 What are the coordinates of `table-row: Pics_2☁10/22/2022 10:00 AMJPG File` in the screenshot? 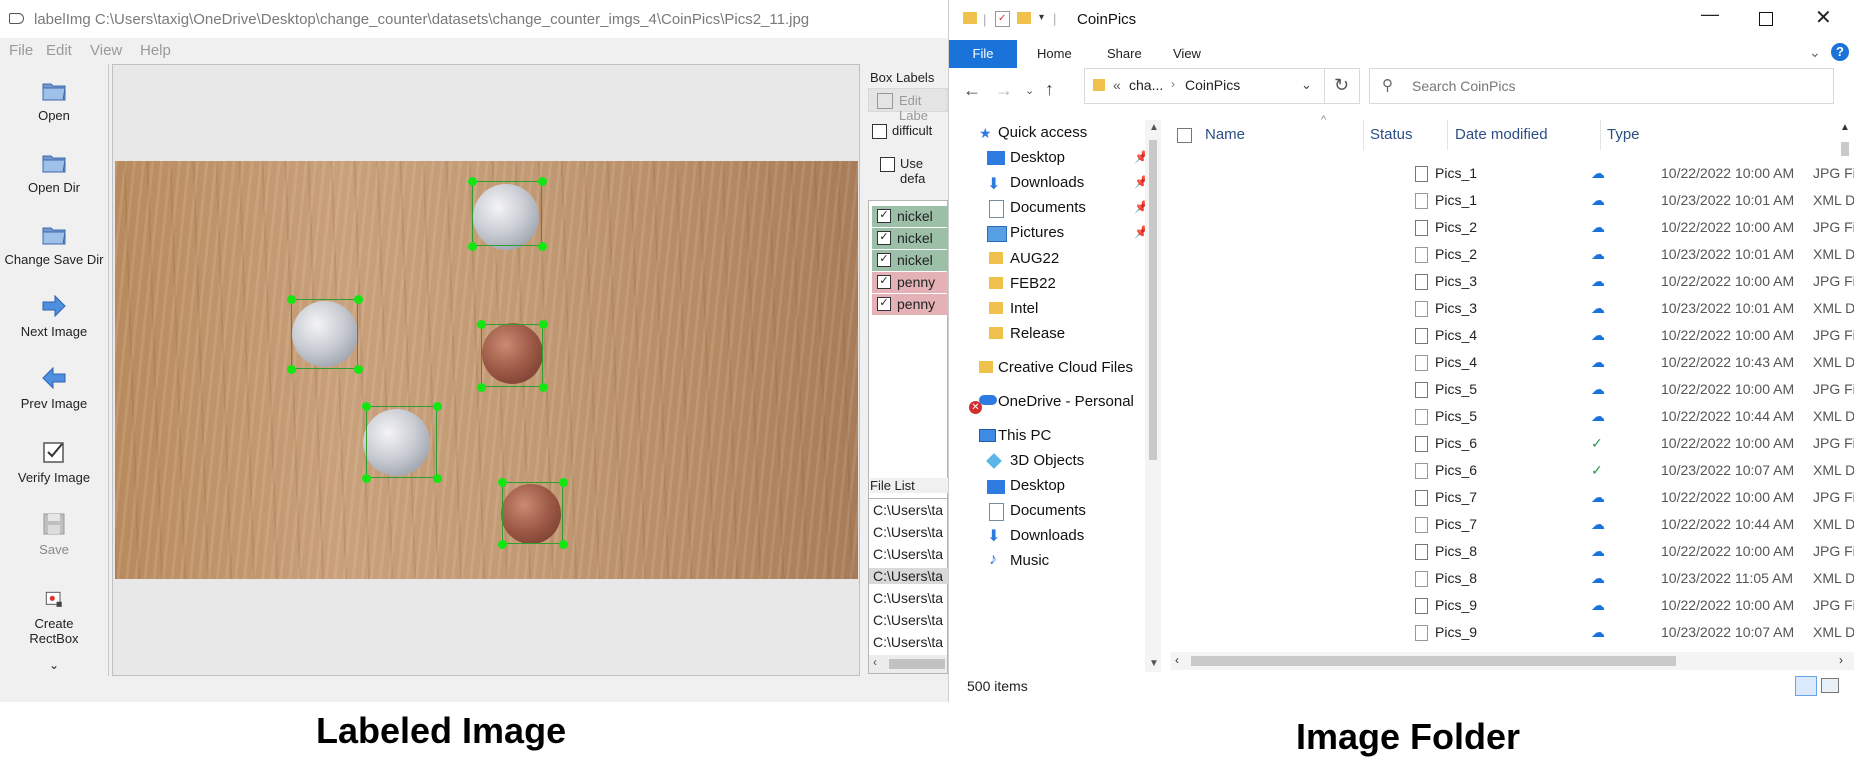 It's located at (1509, 227).